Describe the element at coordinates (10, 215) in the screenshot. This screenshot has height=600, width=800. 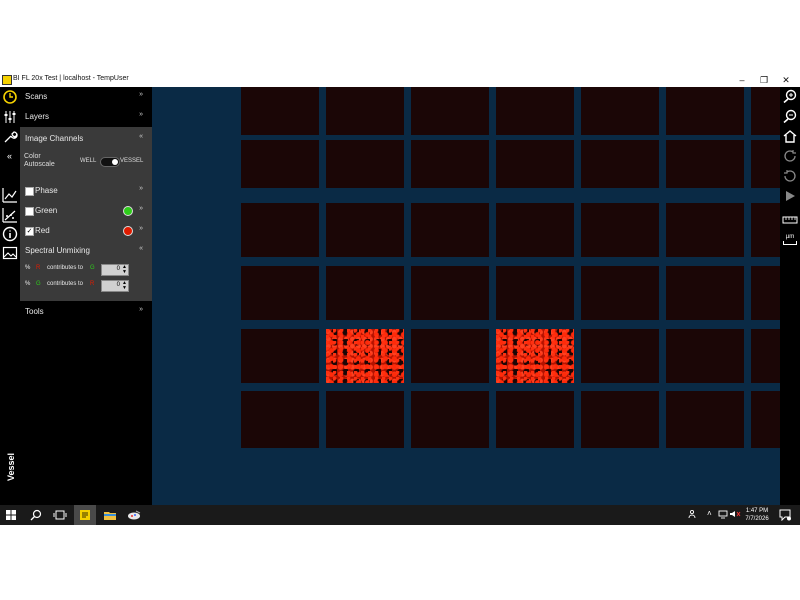
I see `scatter-plot-icon` at that location.